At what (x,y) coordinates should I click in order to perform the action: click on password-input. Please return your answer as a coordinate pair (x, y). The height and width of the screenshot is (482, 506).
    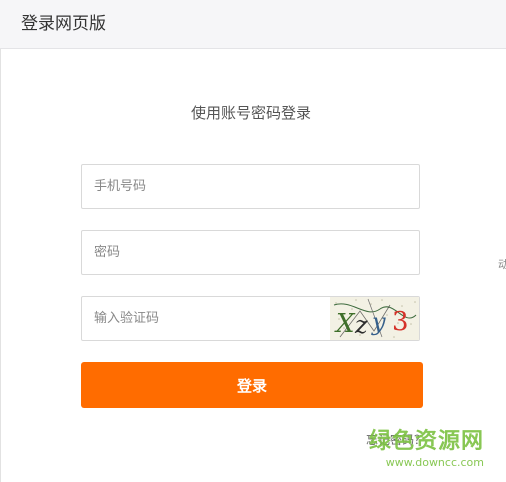
    Looking at the image, I should click on (250, 252).